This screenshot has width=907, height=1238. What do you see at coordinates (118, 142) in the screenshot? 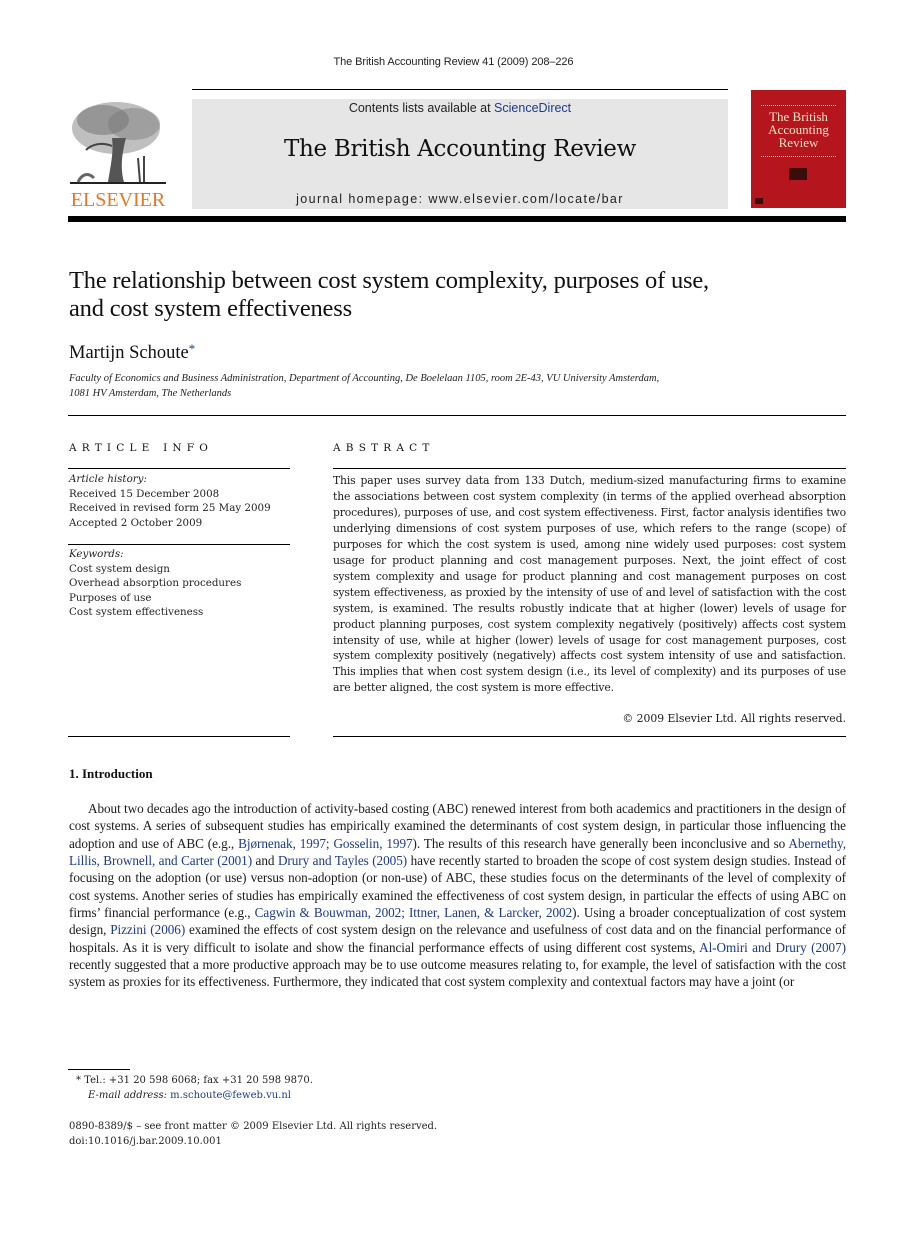
I see `elsevier-tree-icon` at bounding box center [118, 142].